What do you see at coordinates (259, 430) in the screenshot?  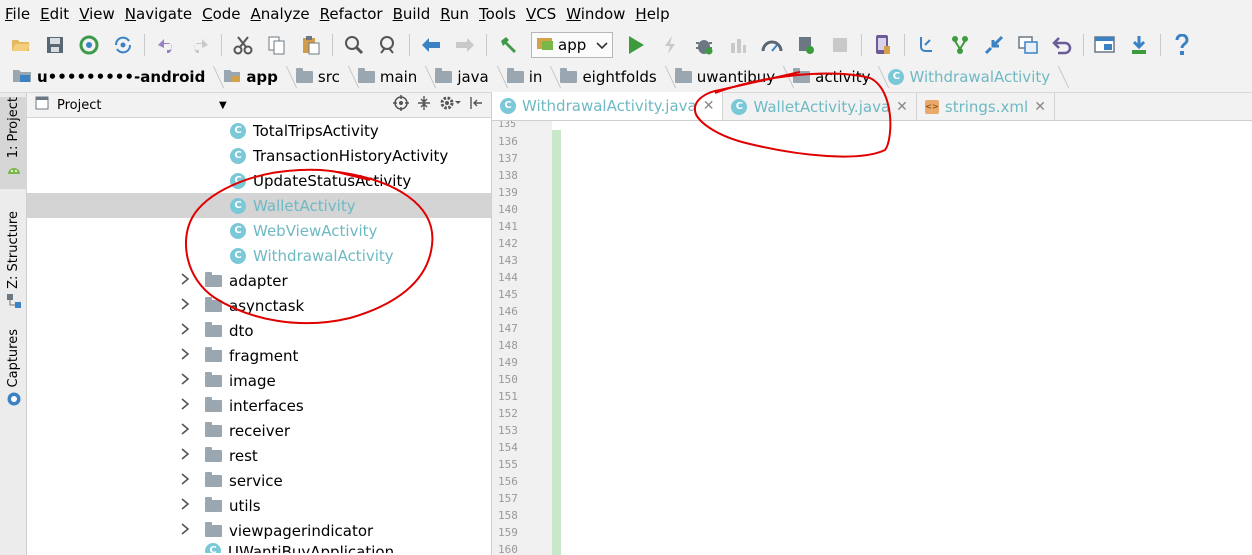 I see `tree-item-package: receiver` at bounding box center [259, 430].